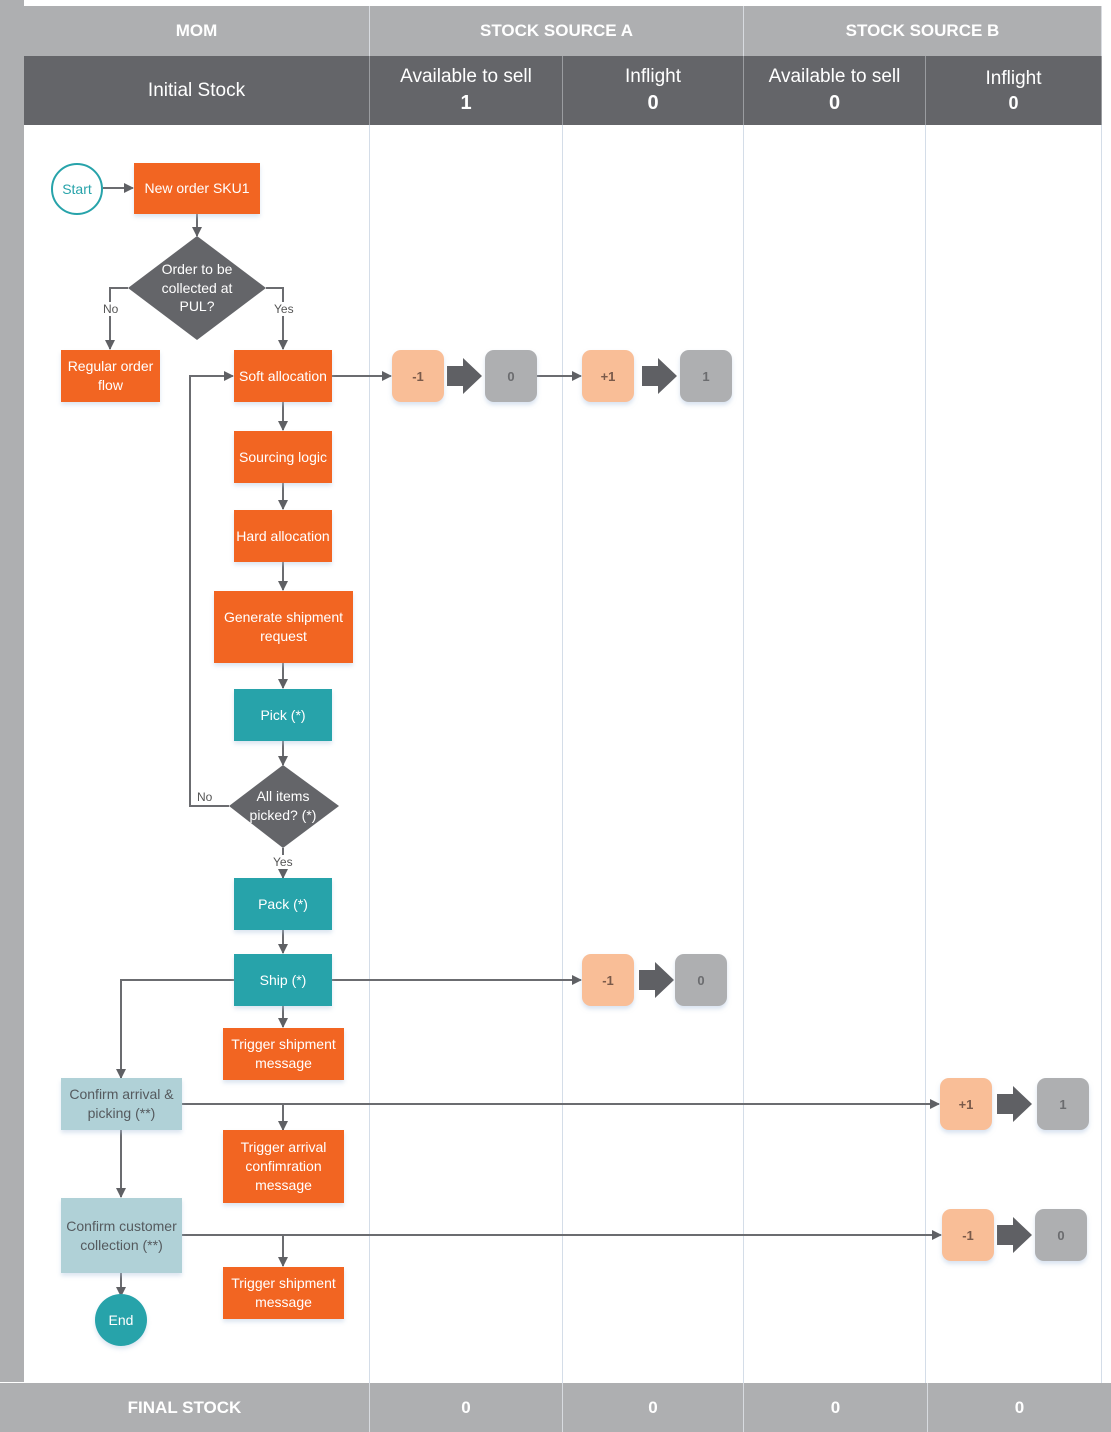  What do you see at coordinates (283, 715) in the screenshot?
I see `pick-step: Pick (*)` at bounding box center [283, 715].